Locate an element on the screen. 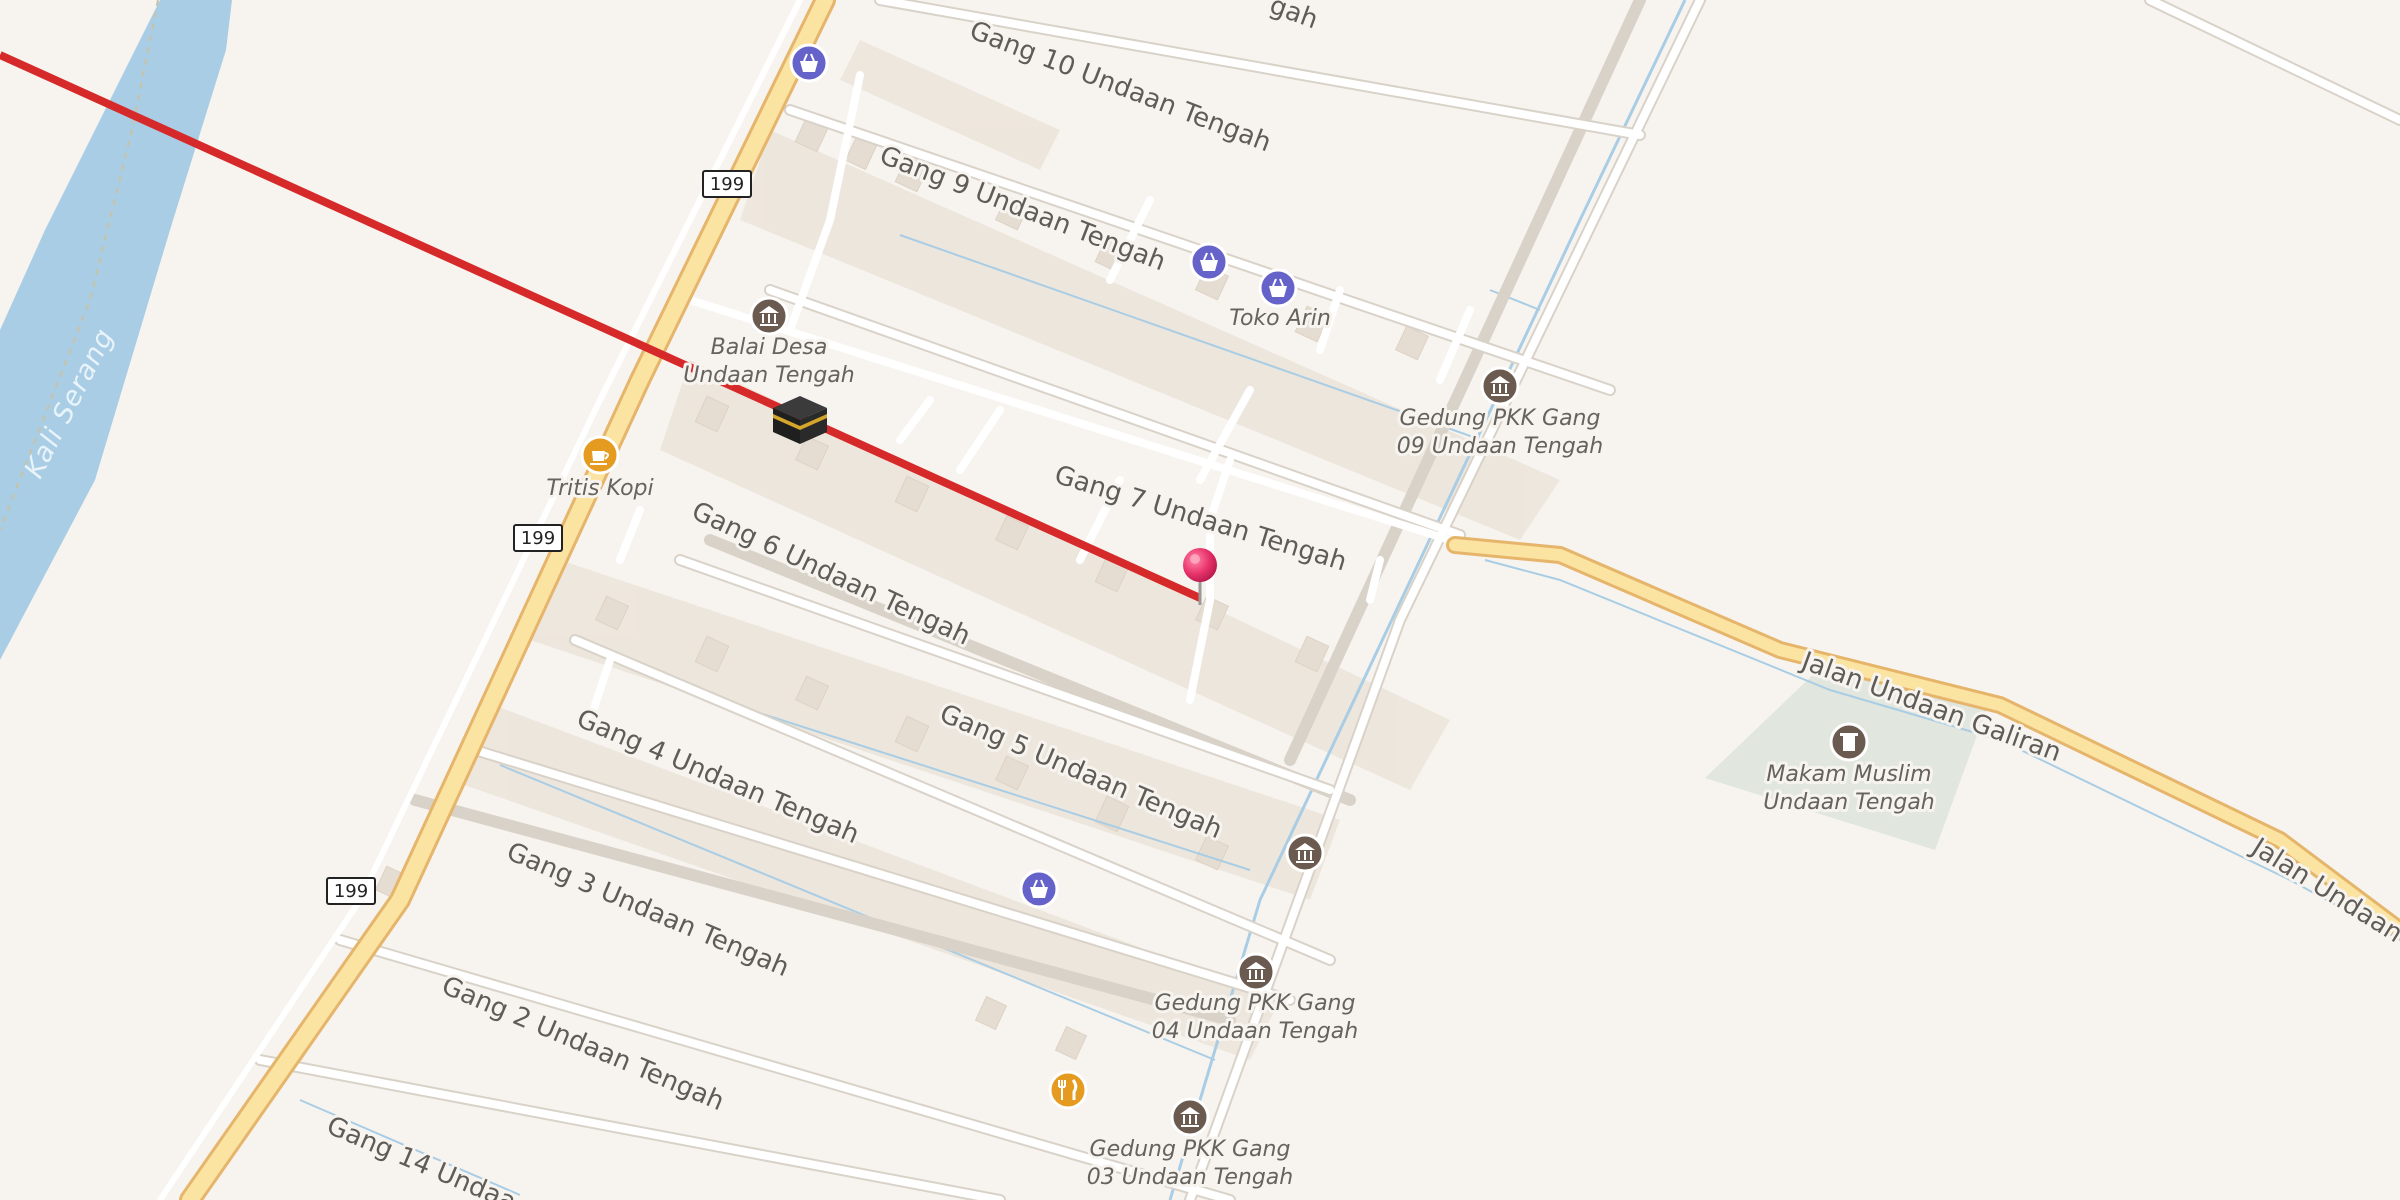 This screenshot has height=1200, width=2400. coffee-cup-icon is located at coordinates (600, 455).